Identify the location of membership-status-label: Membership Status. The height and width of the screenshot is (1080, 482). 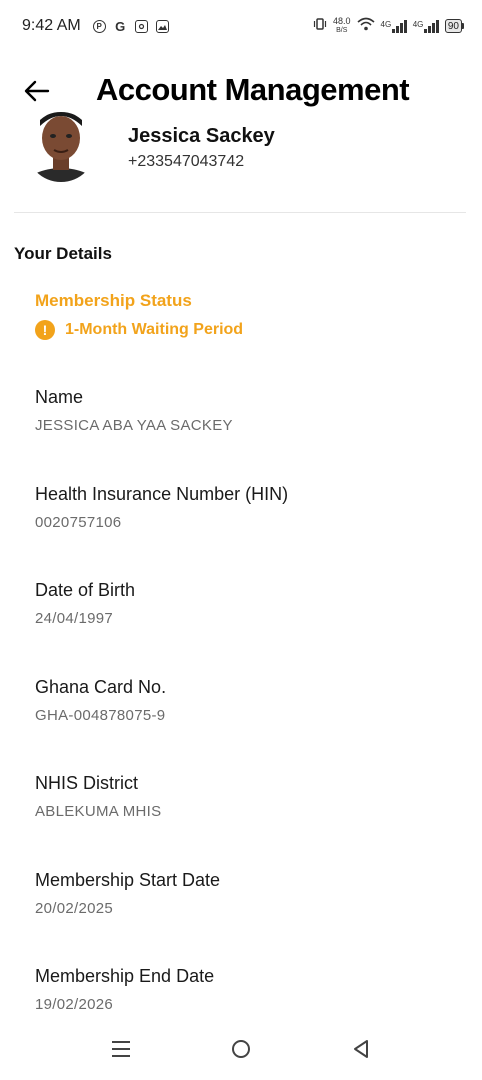
(113, 300).